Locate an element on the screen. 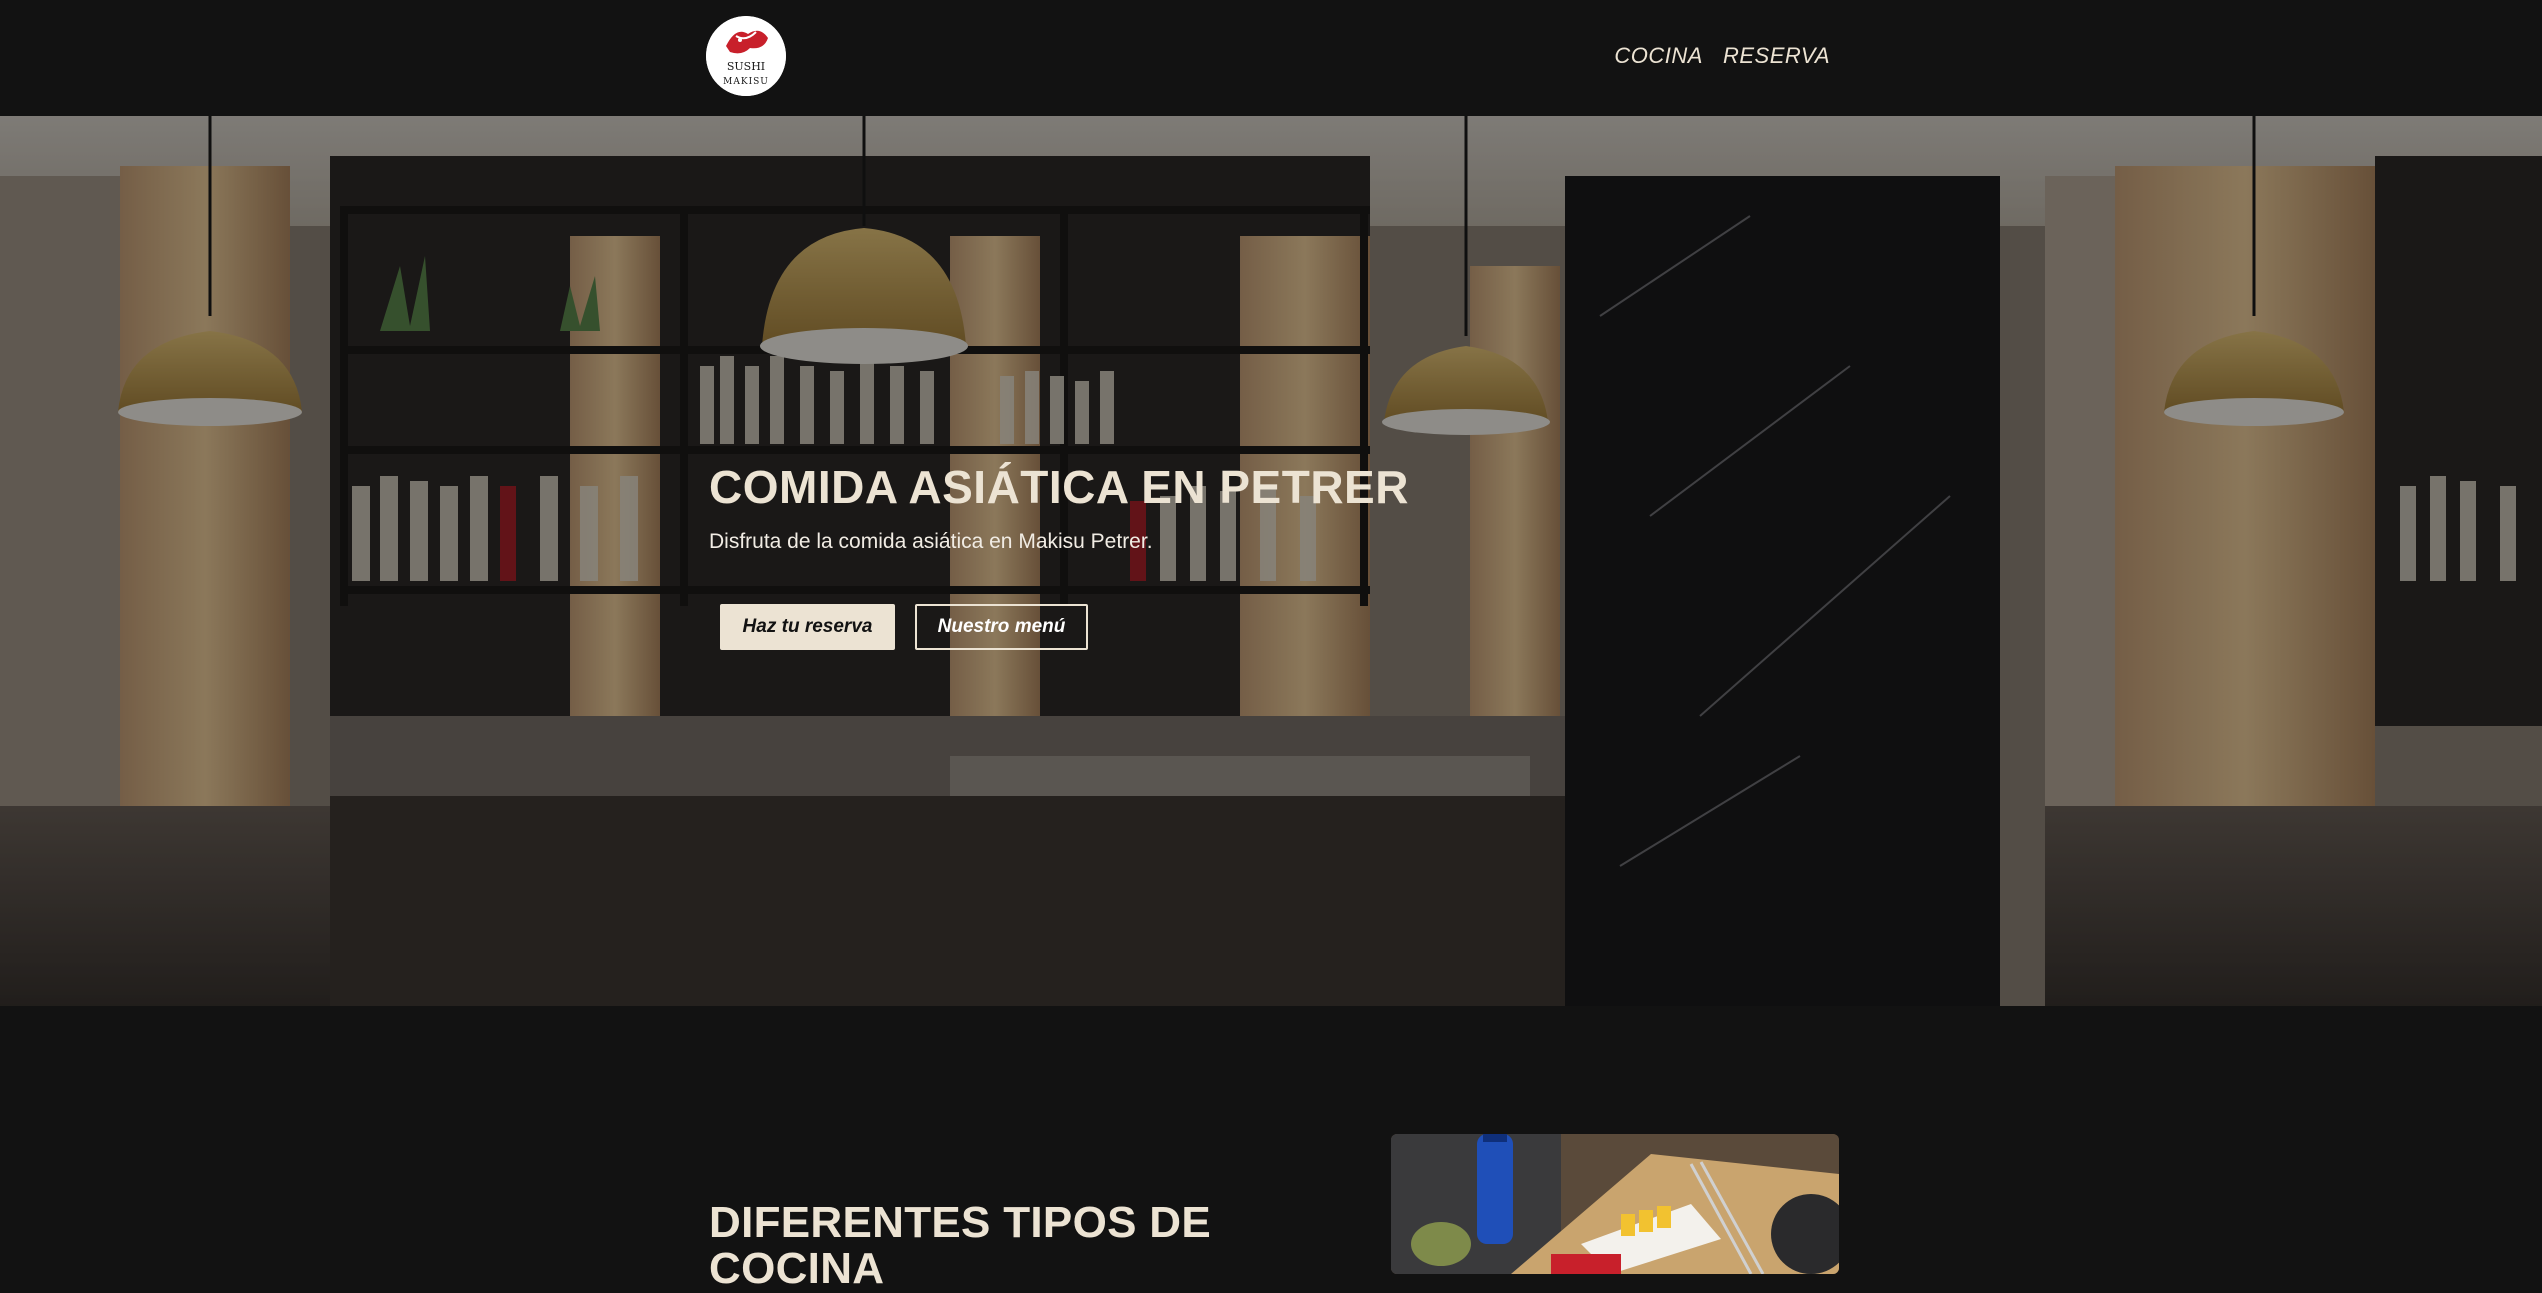  main-nav: COCINA RESERVA is located at coordinates (1722, 56).